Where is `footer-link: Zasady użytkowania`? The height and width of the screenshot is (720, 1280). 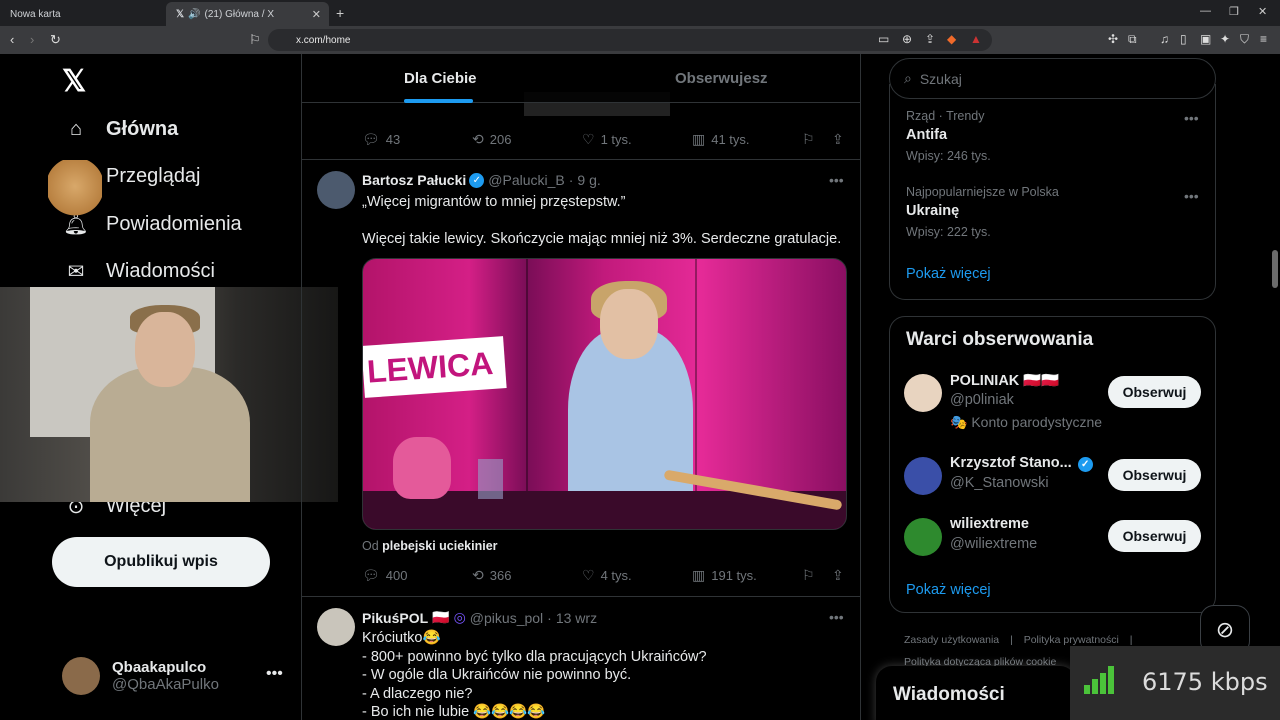
footer-link: Zasady użytkowania is located at coordinates (951, 640).